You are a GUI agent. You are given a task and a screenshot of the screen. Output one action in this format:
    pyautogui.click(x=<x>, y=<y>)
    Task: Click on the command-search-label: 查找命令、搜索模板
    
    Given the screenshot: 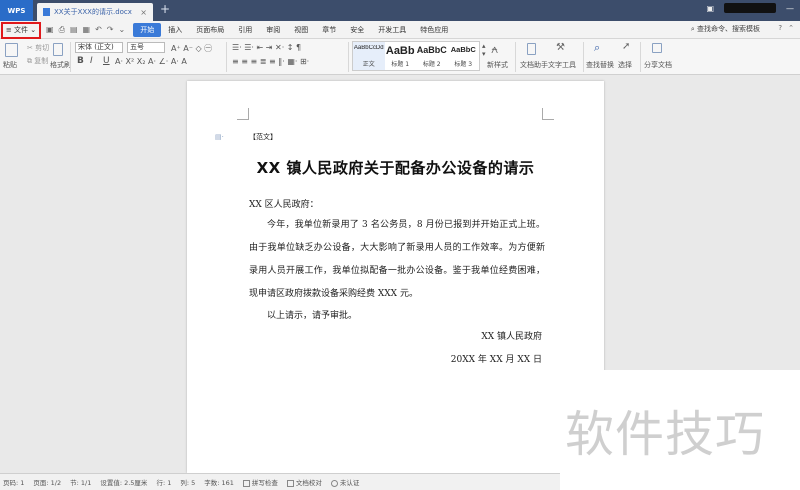 What is the action you would take?
    pyautogui.click(x=728, y=29)
    